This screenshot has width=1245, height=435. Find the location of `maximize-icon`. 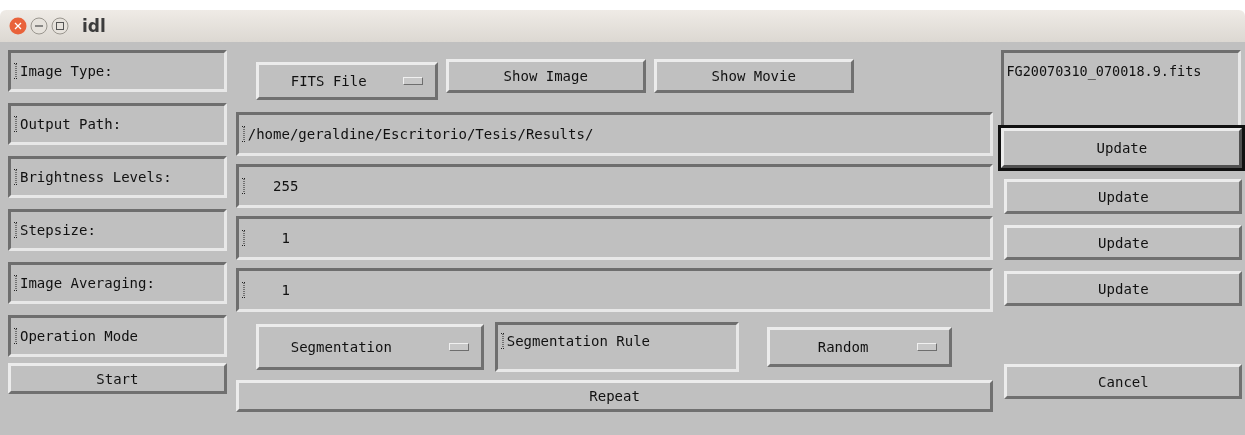

maximize-icon is located at coordinates (60, 26).